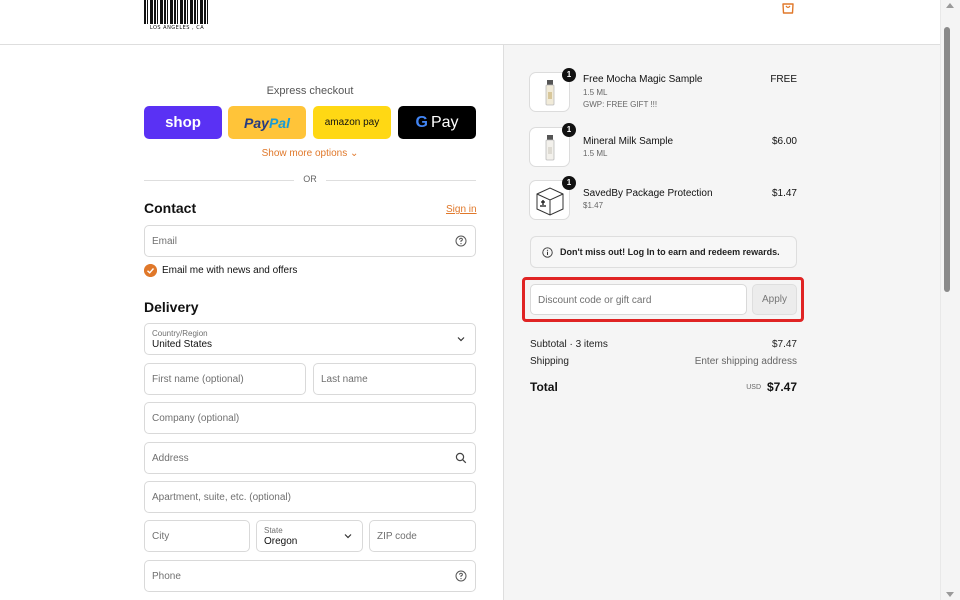 Image resolution: width=960 pixels, height=600 pixels. I want to click on discount-placeholder: Discount code or gift card, so click(595, 300).